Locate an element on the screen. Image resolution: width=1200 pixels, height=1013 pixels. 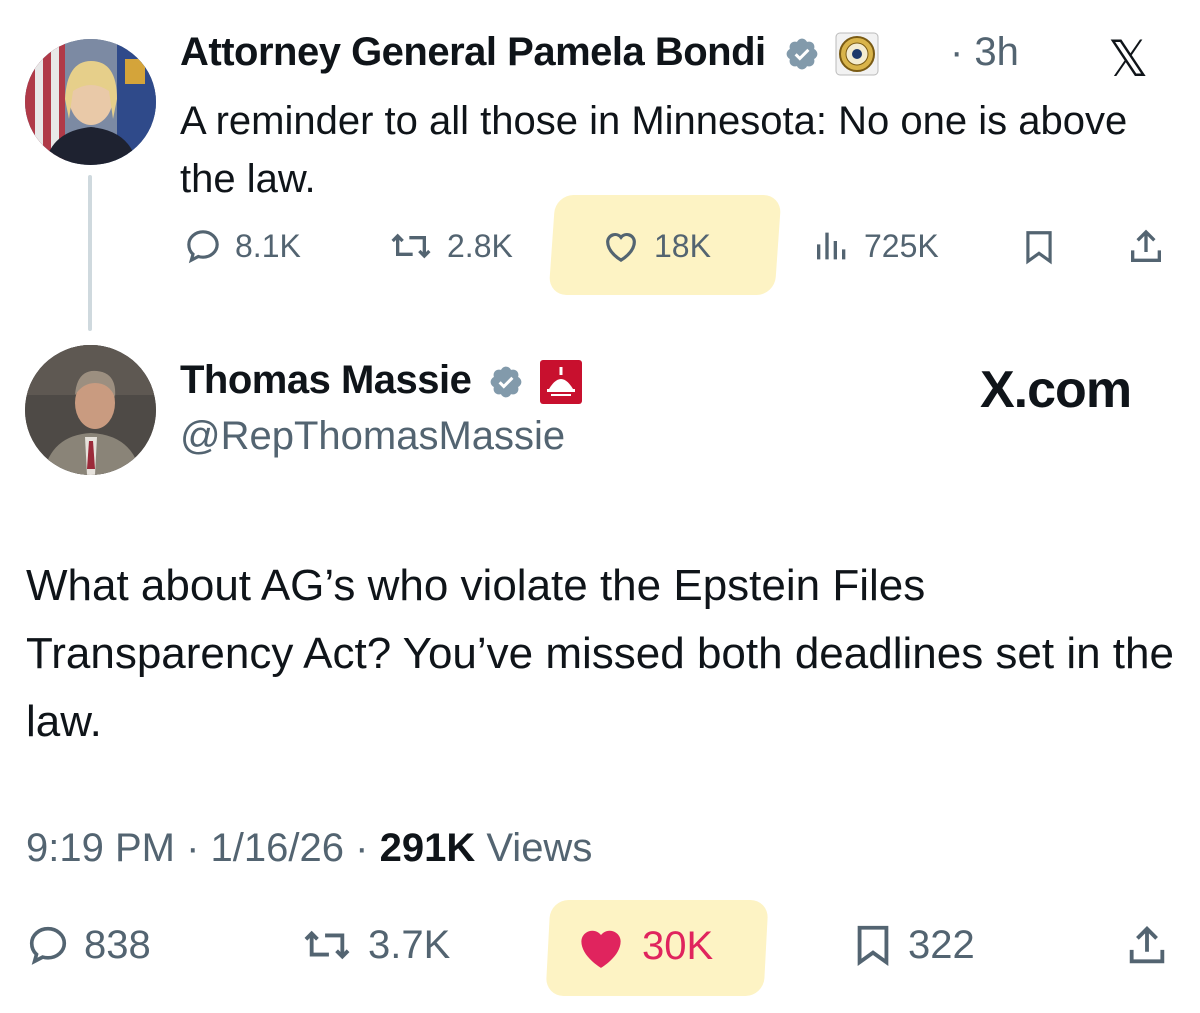
author-name-text: Attorney General Pamela Bondi is located at coordinates (473, 52).